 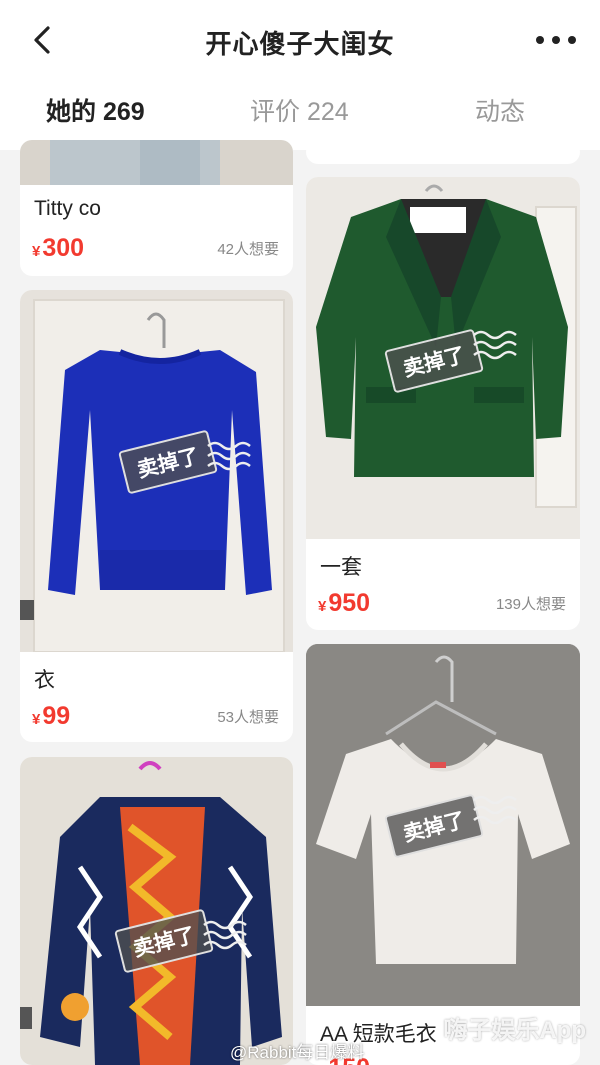 What do you see at coordinates (341, 567) in the screenshot?
I see `product-name: 一套` at bounding box center [341, 567].